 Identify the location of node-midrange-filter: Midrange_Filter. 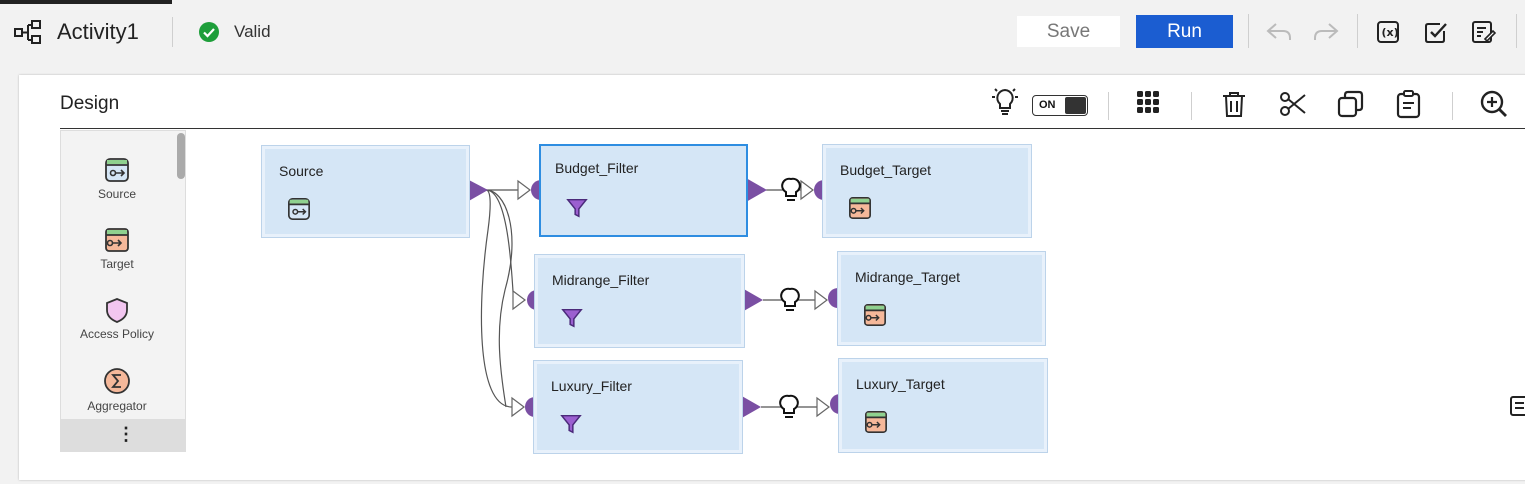
(639, 301).